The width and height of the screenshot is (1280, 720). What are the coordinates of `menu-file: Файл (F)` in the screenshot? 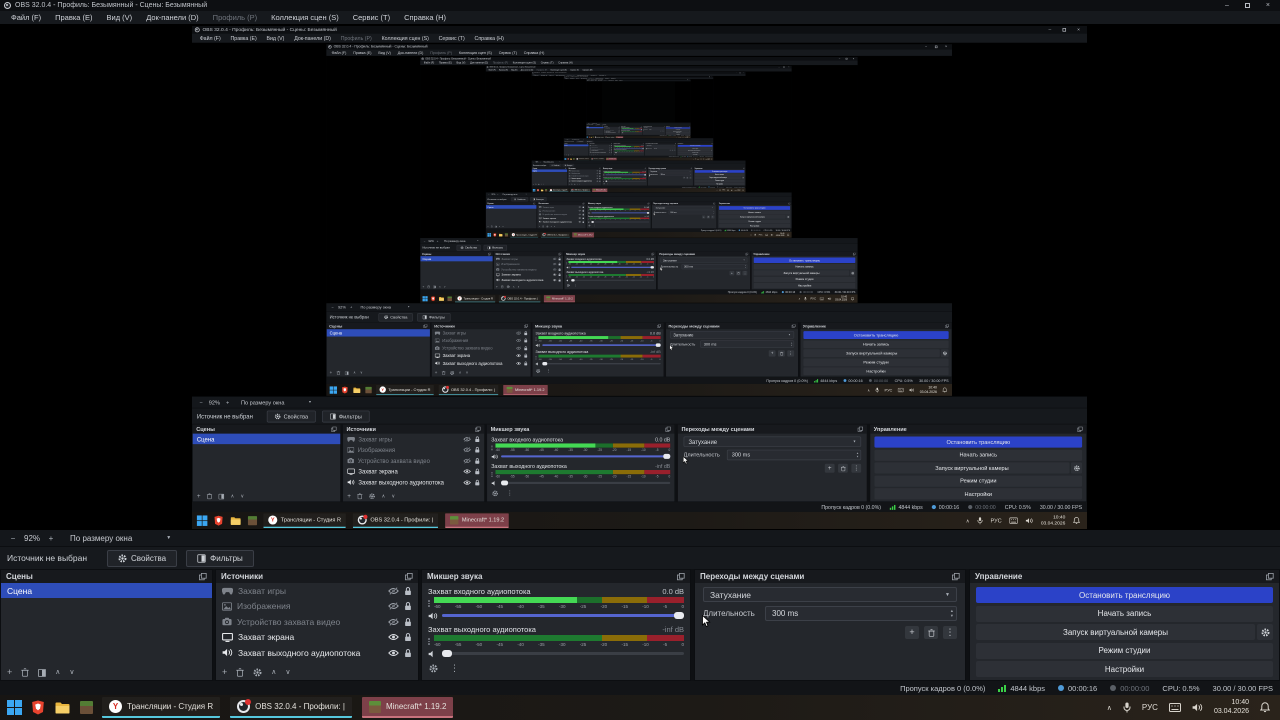 It's located at (26, 17).